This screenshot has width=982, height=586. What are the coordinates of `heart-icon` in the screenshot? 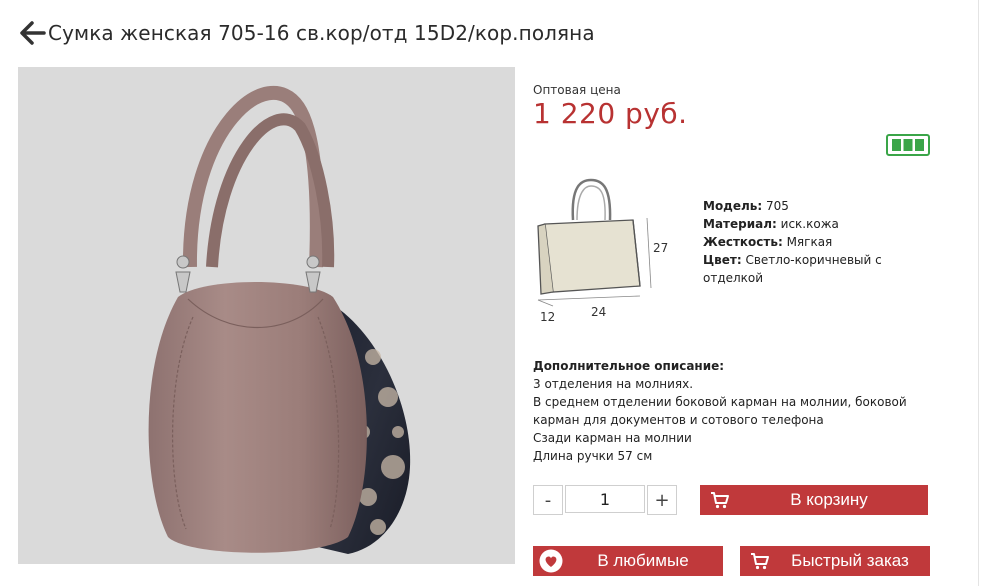 It's located at (551, 561).